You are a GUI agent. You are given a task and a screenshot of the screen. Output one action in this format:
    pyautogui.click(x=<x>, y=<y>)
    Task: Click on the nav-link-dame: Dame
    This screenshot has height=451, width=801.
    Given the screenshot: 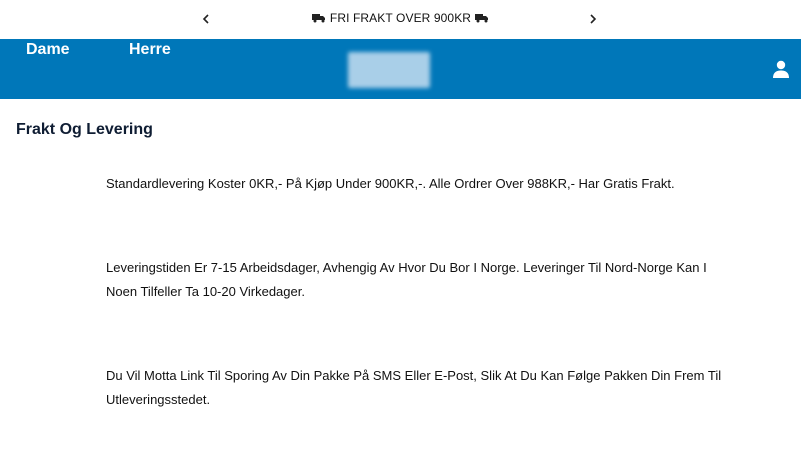 What is the action you would take?
    pyautogui.click(x=48, y=50)
    